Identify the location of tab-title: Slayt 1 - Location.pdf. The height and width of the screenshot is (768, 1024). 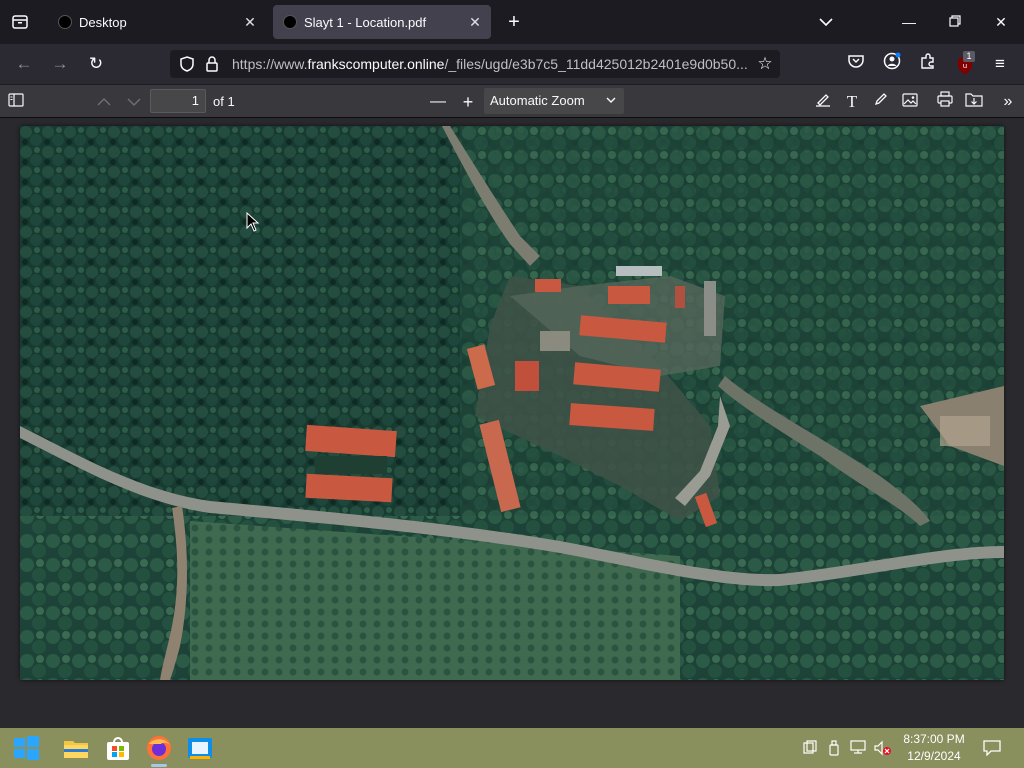
(365, 22).